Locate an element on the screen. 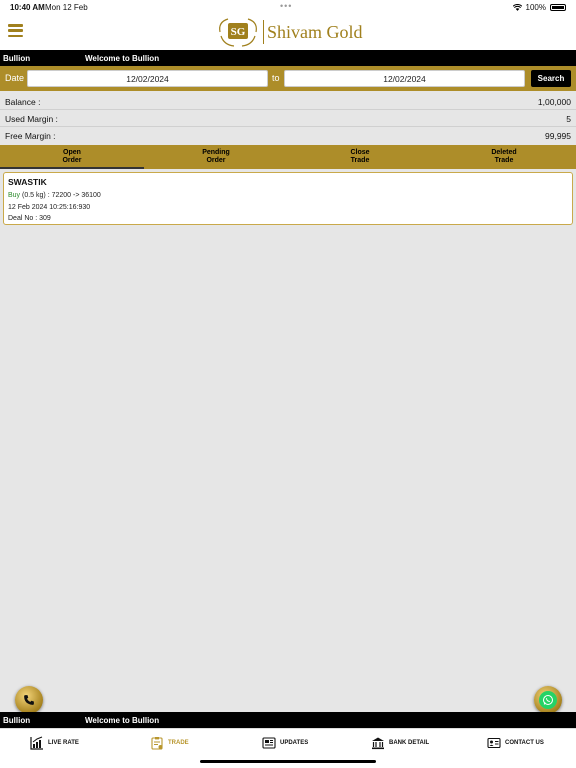 This screenshot has height=768, width=576. used-margin-value: 5 is located at coordinates (568, 119).